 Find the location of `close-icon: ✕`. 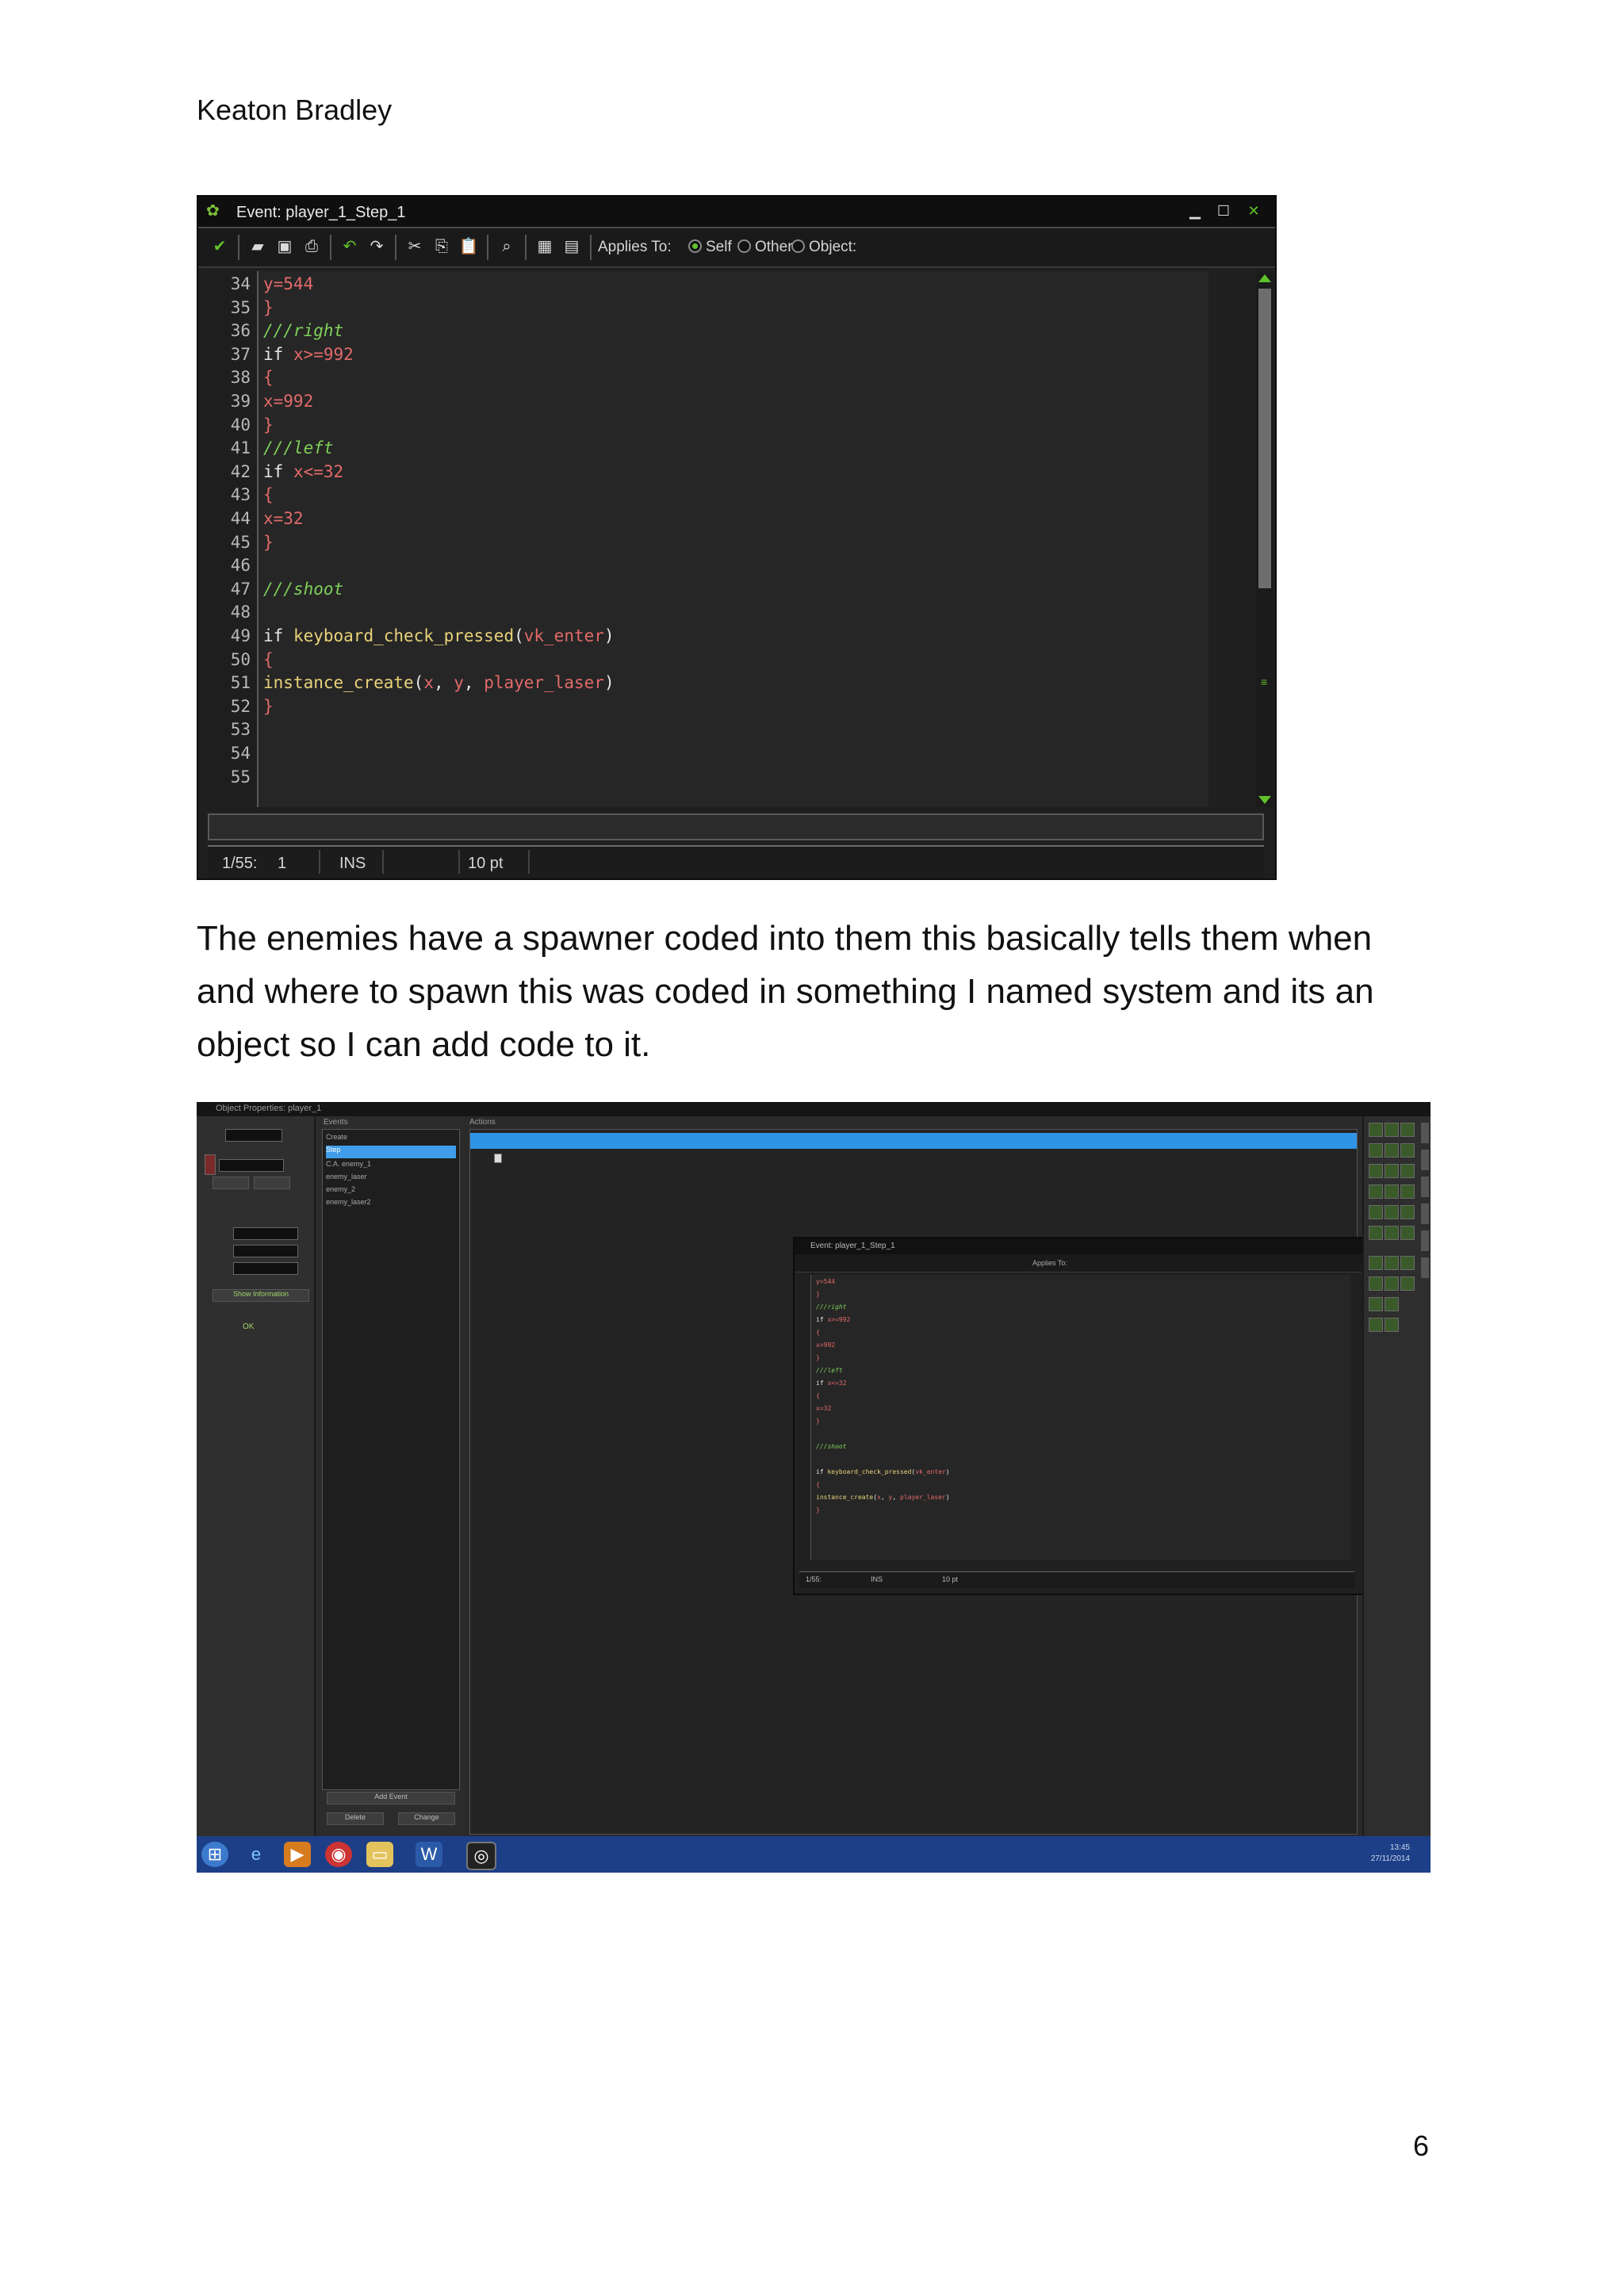

close-icon: ✕ is located at coordinates (1253, 211).